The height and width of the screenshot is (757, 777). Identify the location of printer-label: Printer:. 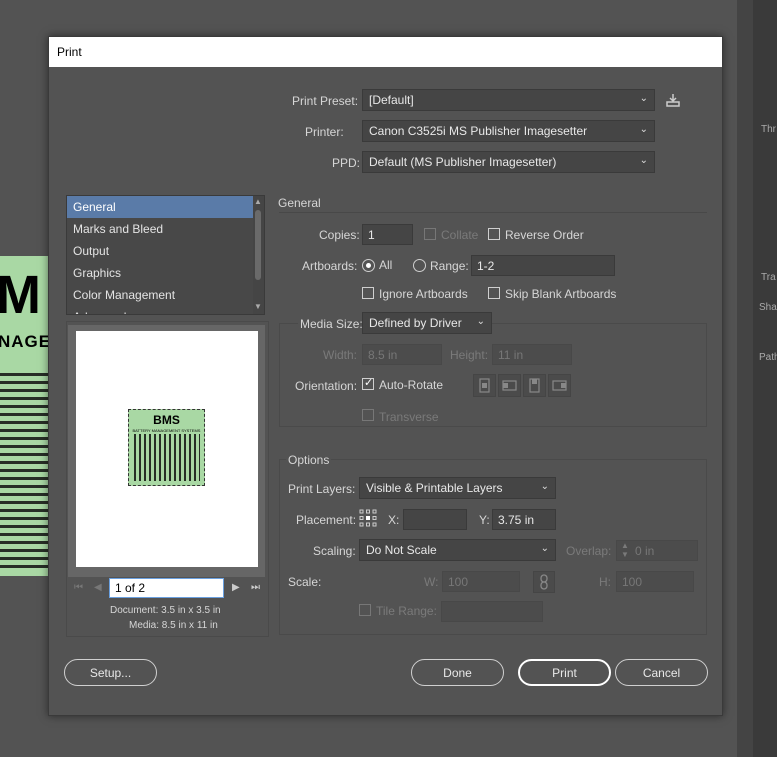
(324, 132).